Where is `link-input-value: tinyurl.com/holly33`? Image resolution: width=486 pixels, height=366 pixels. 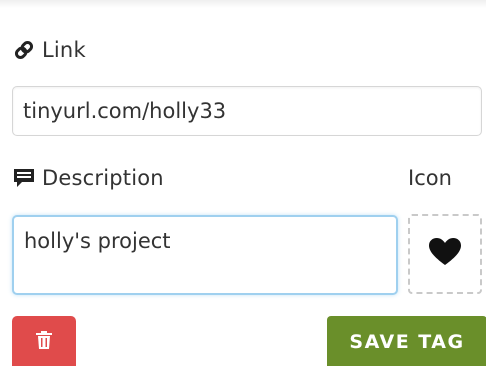
link-input-value: tinyurl.com/holly33 is located at coordinates (125, 111).